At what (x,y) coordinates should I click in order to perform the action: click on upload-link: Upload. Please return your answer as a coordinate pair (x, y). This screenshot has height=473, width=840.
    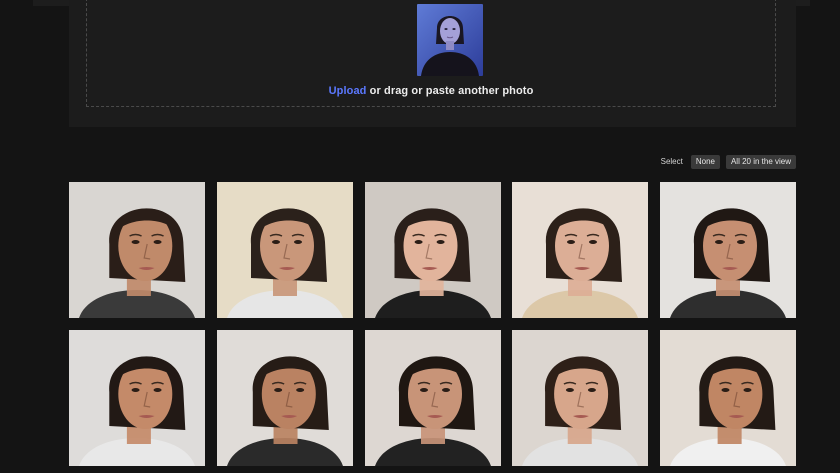
    Looking at the image, I should click on (348, 91).